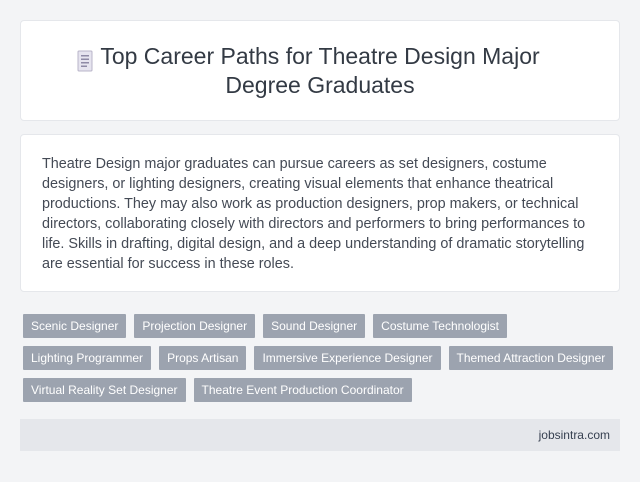 This screenshot has width=640, height=482. What do you see at coordinates (87, 358) in the screenshot?
I see `tag-item: Lighting Programmer` at bounding box center [87, 358].